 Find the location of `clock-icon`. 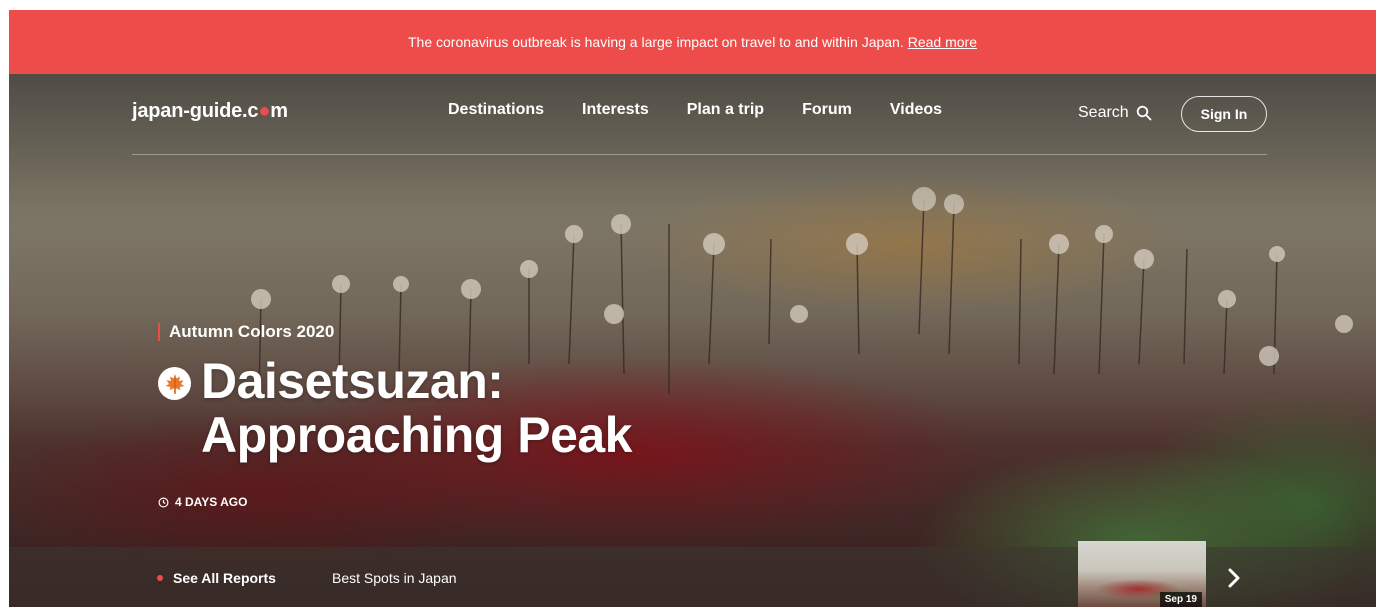

clock-icon is located at coordinates (163, 502).